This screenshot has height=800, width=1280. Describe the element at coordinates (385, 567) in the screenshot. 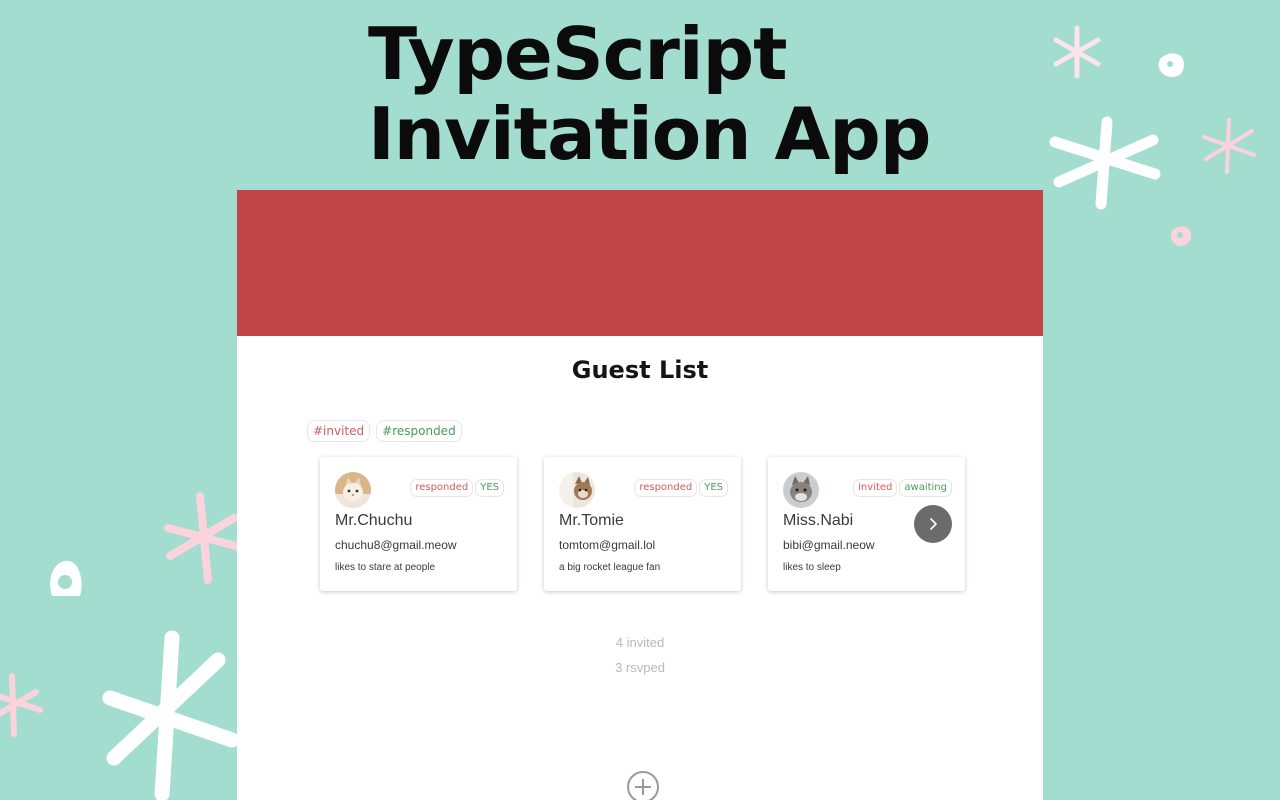

I see `guest-note: likes to stare at people` at that location.